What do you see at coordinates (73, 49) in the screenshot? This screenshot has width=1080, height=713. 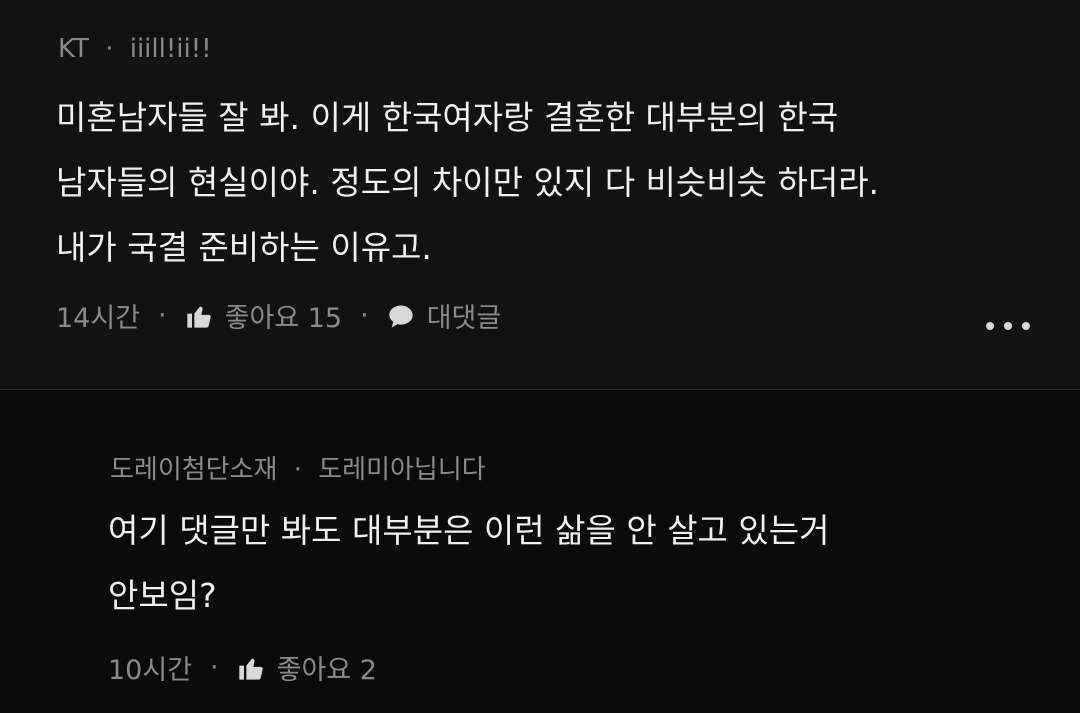 I see `author-name: KT` at bounding box center [73, 49].